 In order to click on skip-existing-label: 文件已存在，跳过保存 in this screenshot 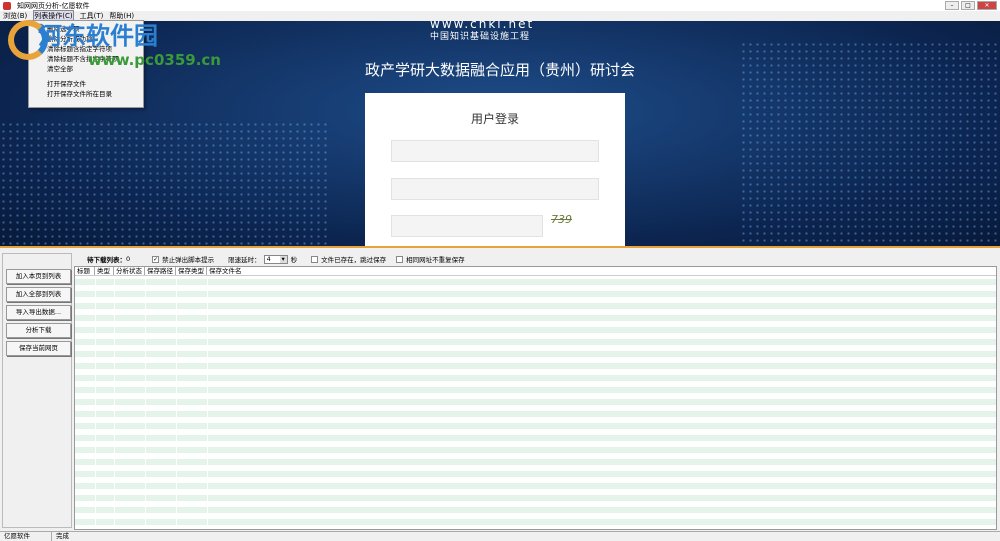, I will do `click(354, 260)`.